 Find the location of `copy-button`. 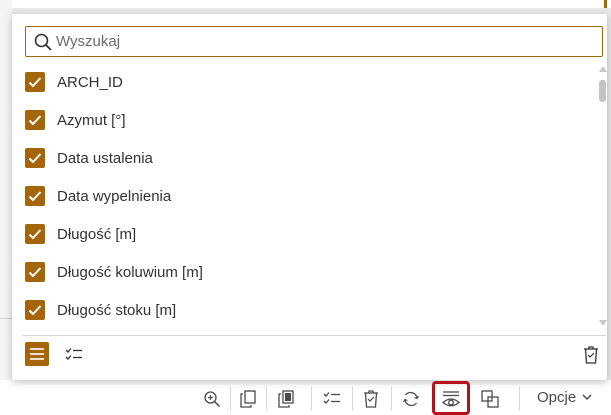

copy-button is located at coordinates (248, 399).